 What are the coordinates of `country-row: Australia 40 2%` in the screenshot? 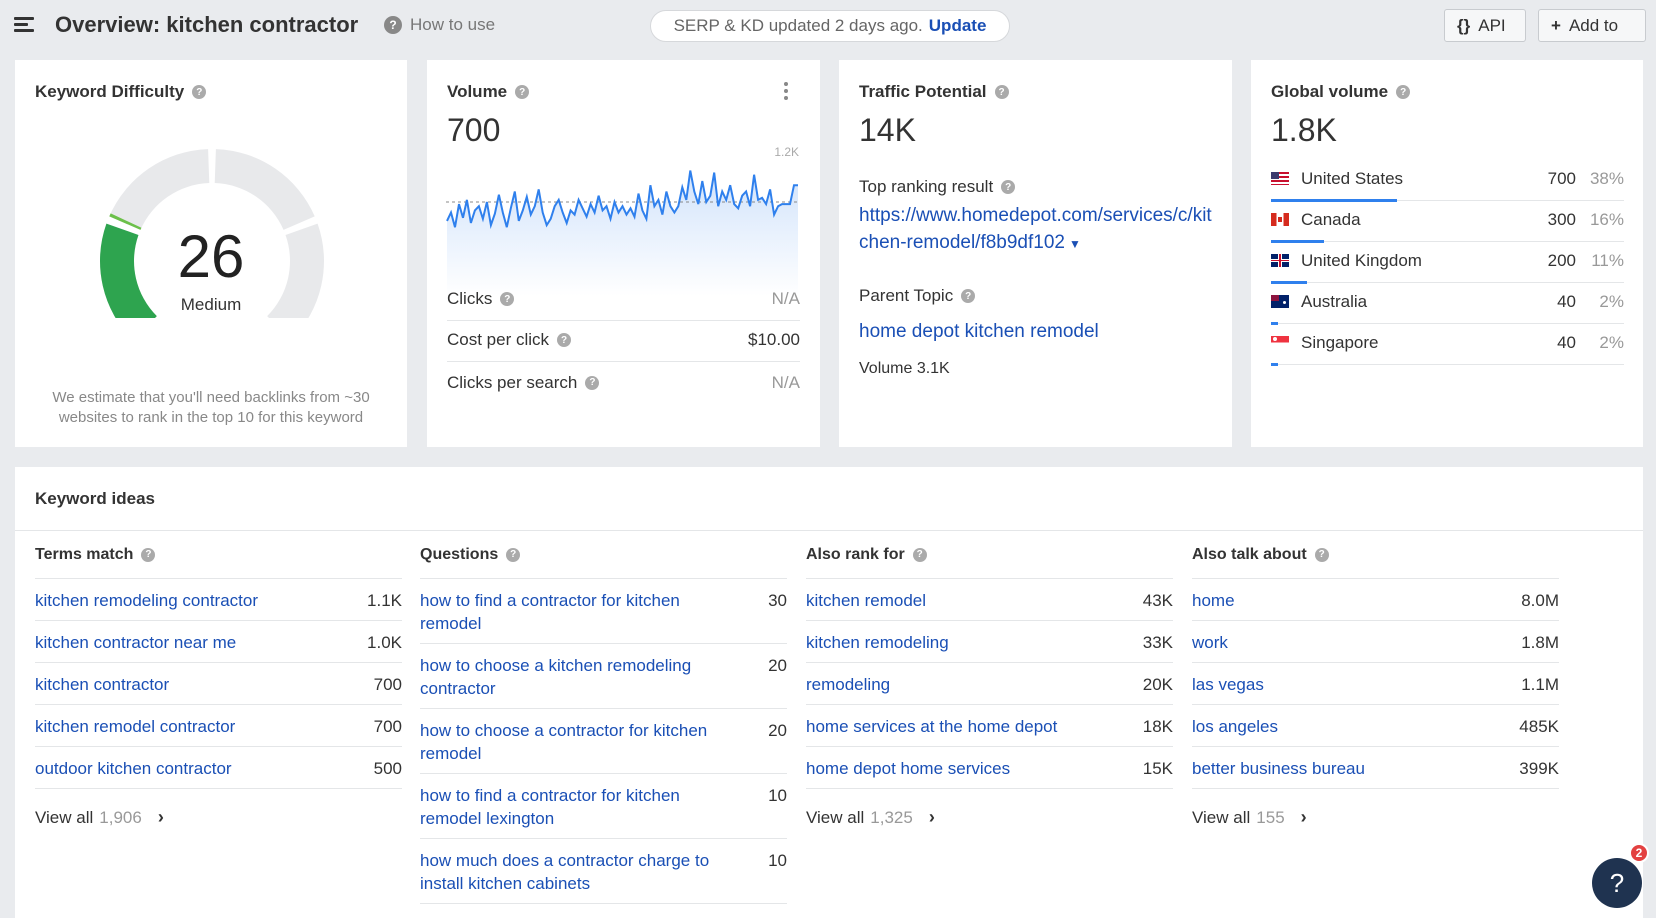 It's located at (1447, 302).